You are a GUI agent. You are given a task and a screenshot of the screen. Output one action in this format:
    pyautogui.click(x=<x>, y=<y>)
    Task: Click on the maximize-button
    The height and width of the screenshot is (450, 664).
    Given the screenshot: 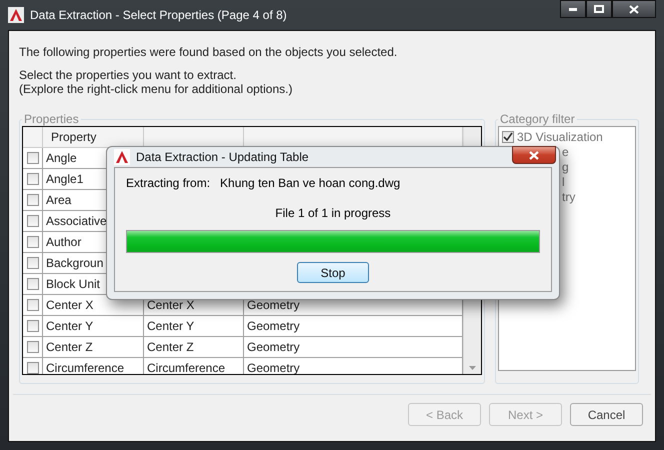 What is the action you would take?
    pyautogui.click(x=599, y=9)
    